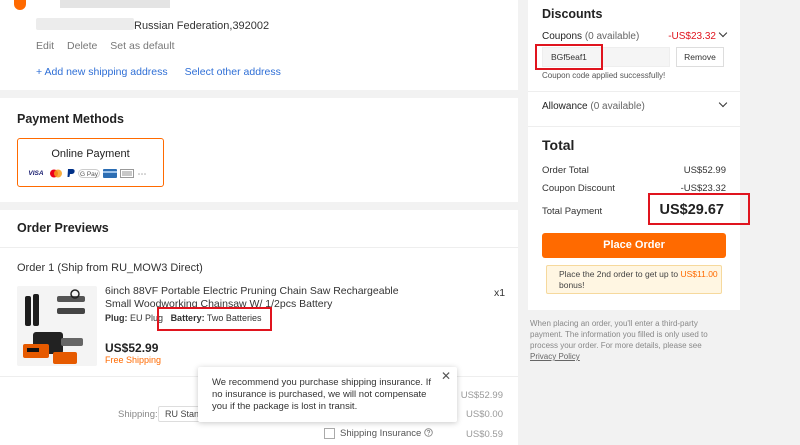 The image size is (800, 445). I want to click on select-other-address-link: Select other address, so click(233, 72).